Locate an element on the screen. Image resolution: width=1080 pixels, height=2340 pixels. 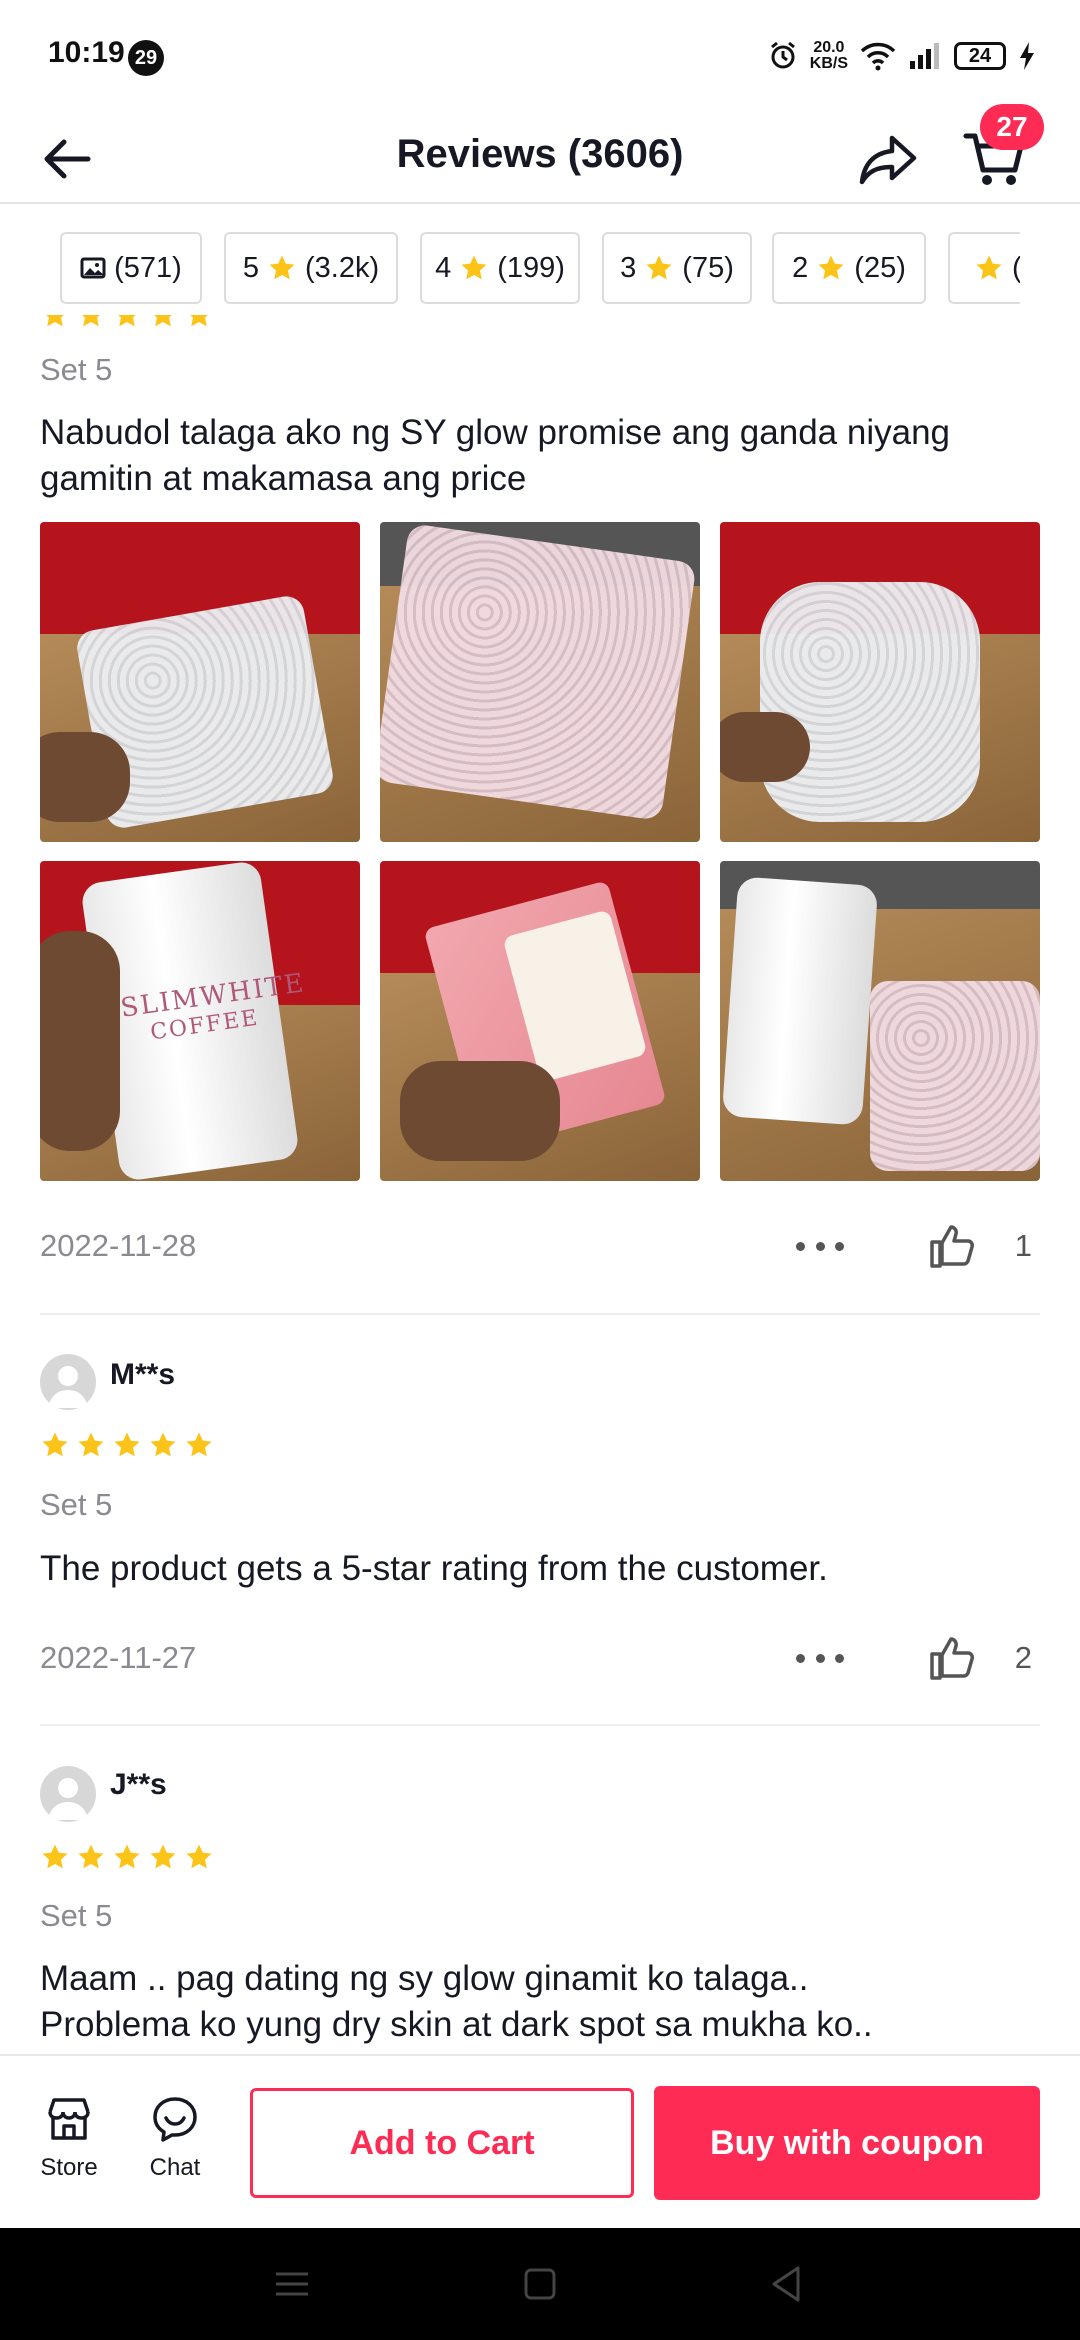
reviewer-name: M**s is located at coordinates (143, 1374).